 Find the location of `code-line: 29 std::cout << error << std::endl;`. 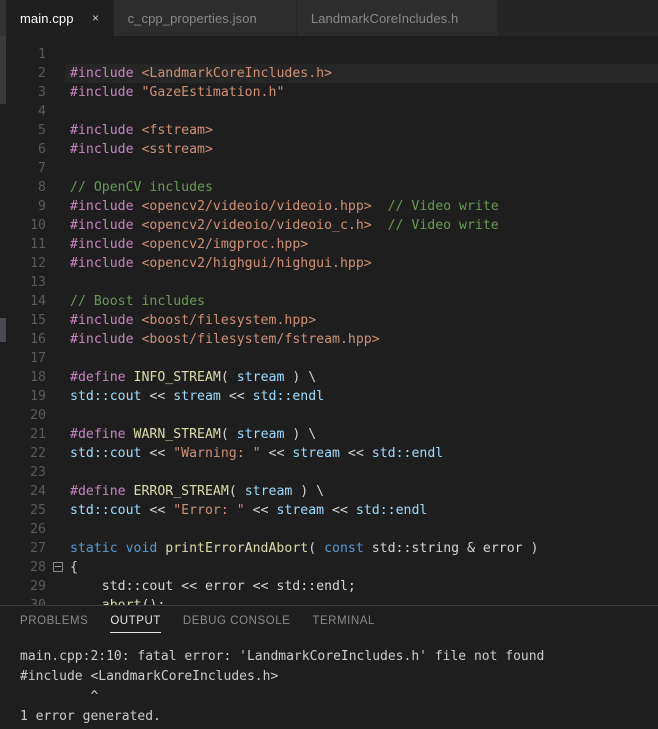

code-line: 29 std::cout << error << std::endl; is located at coordinates (329, 586).